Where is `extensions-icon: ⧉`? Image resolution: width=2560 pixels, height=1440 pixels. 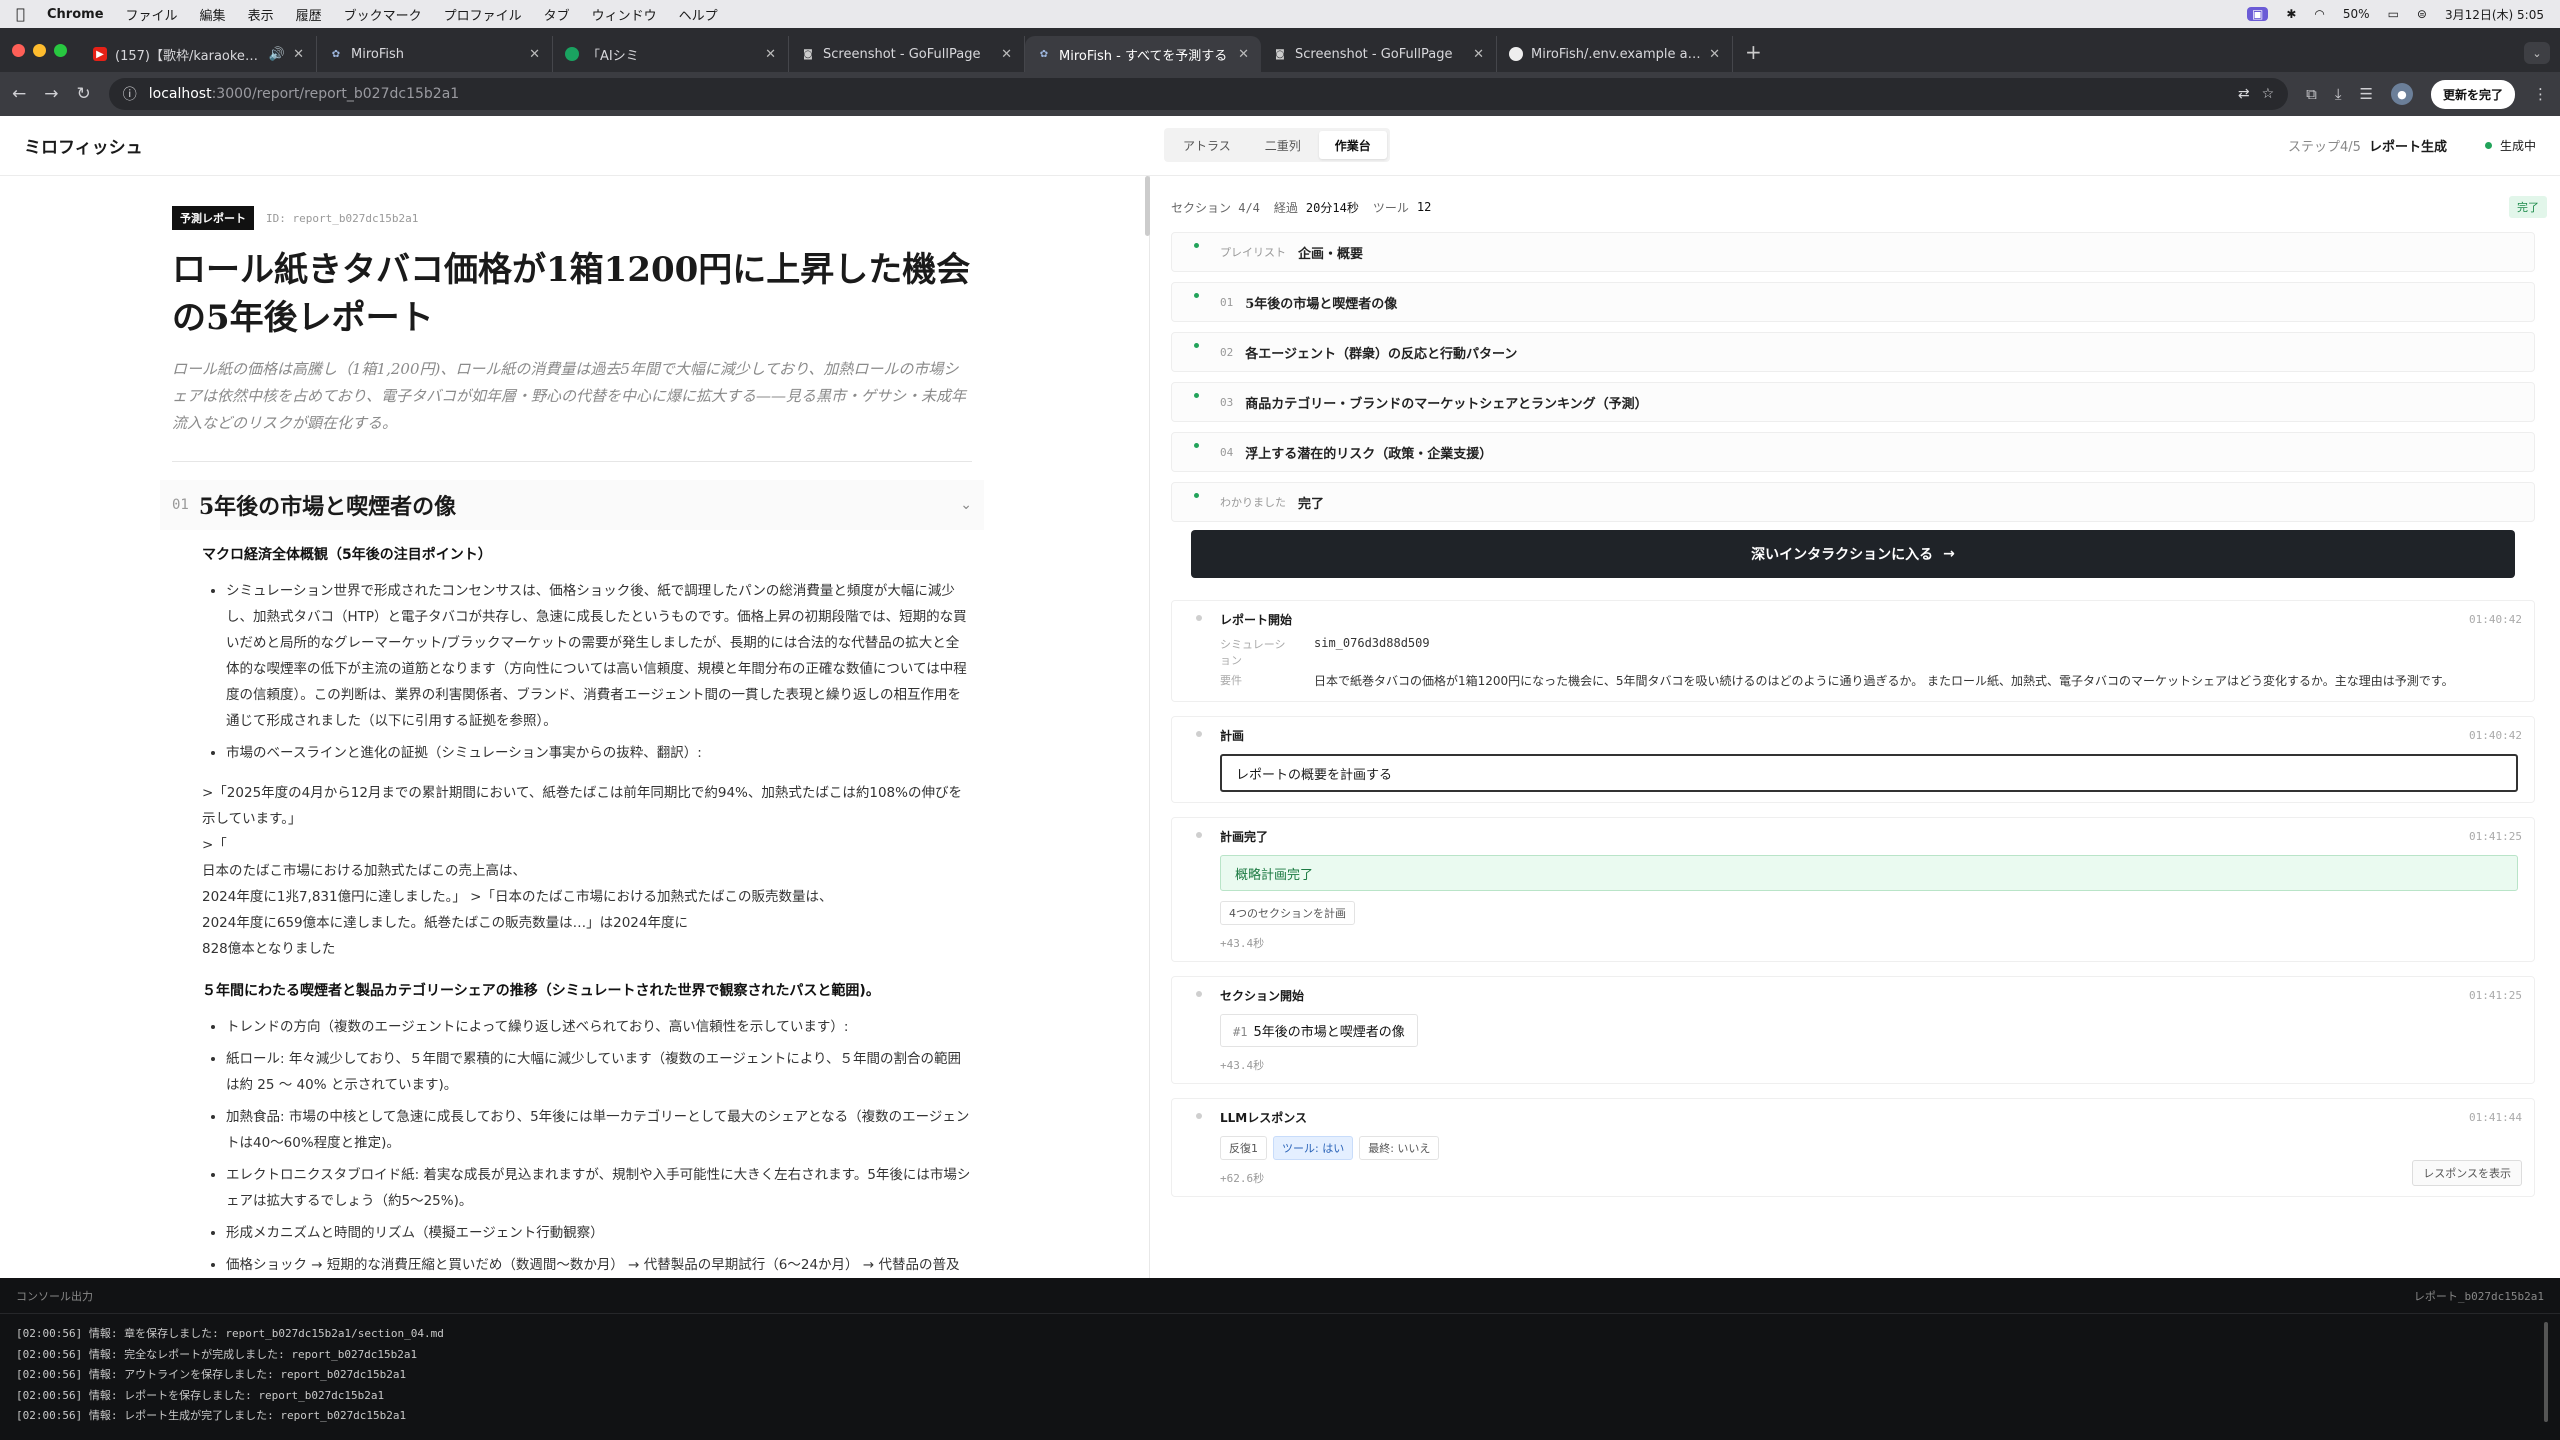
extensions-icon: ⧉ is located at coordinates (2311, 94).